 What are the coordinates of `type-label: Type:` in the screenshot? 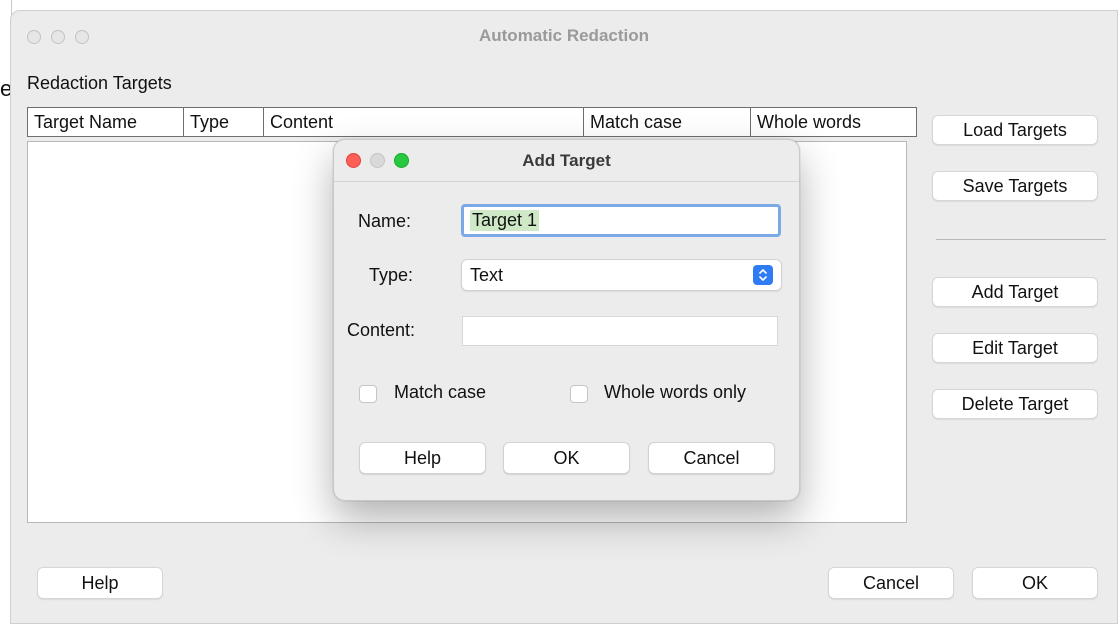 It's located at (391, 275).